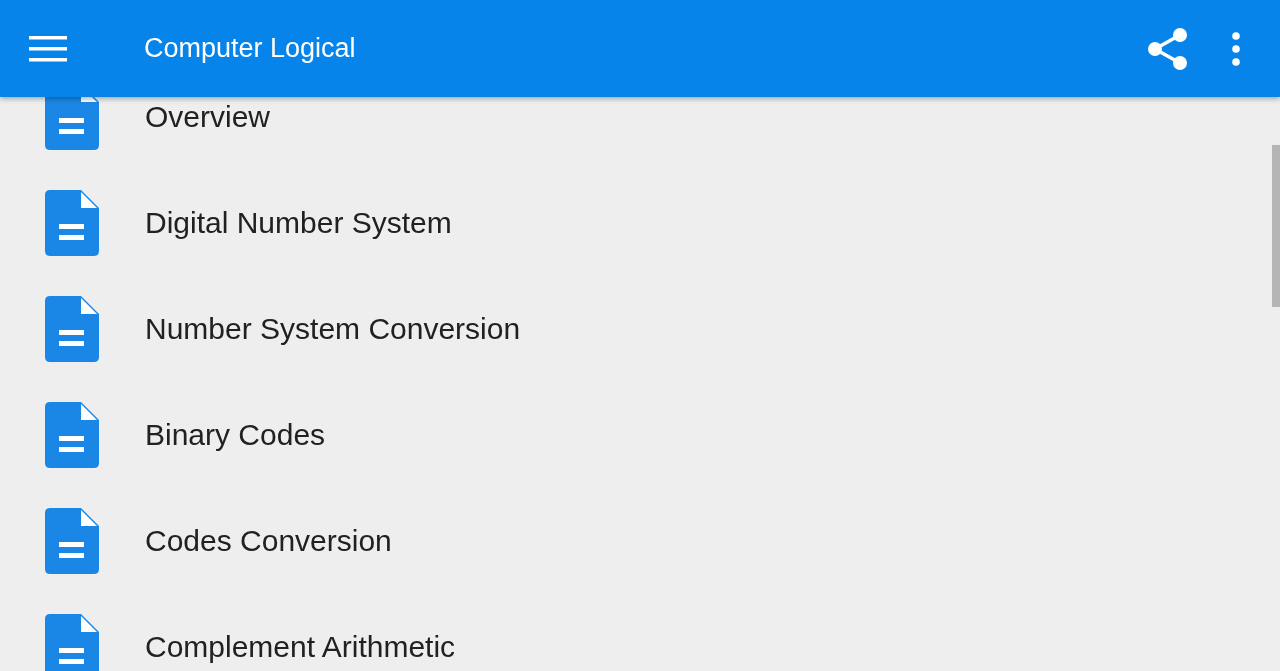  I want to click on topic-item: Overview, so click(636, 133).